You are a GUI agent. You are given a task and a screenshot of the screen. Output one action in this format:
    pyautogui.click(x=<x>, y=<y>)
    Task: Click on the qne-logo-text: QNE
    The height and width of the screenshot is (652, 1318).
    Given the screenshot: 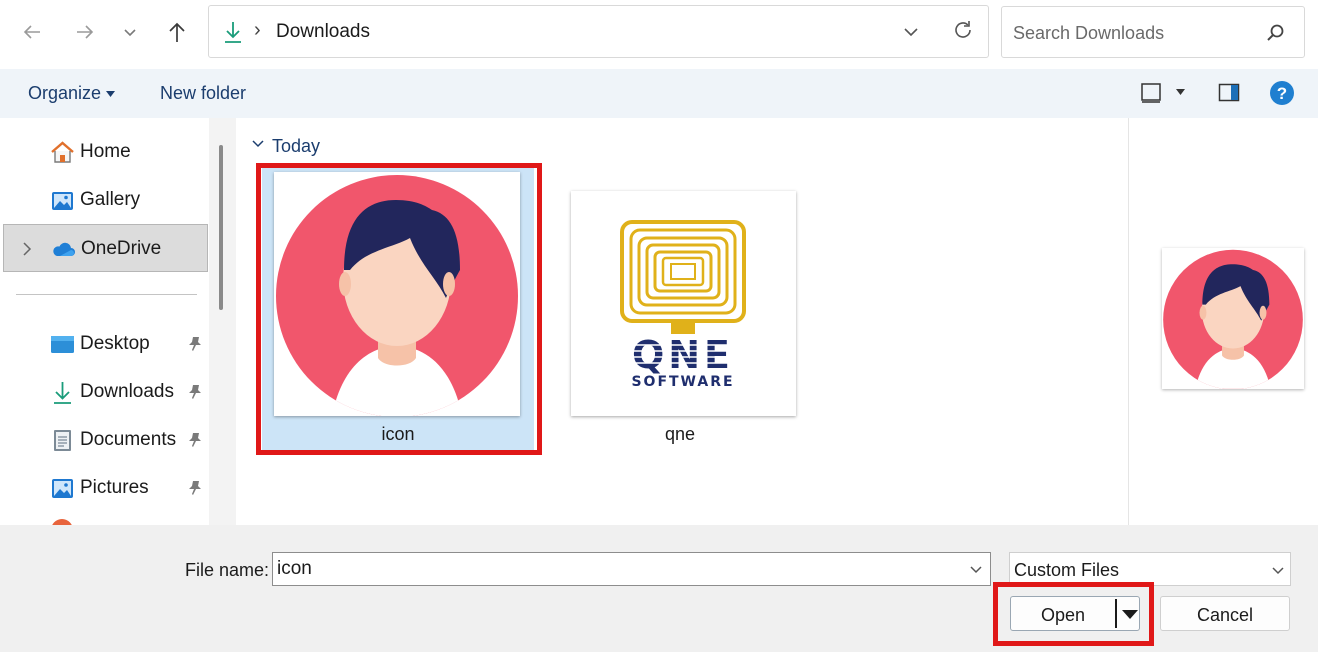 What is the action you would take?
    pyautogui.click(x=683, y=355)
    